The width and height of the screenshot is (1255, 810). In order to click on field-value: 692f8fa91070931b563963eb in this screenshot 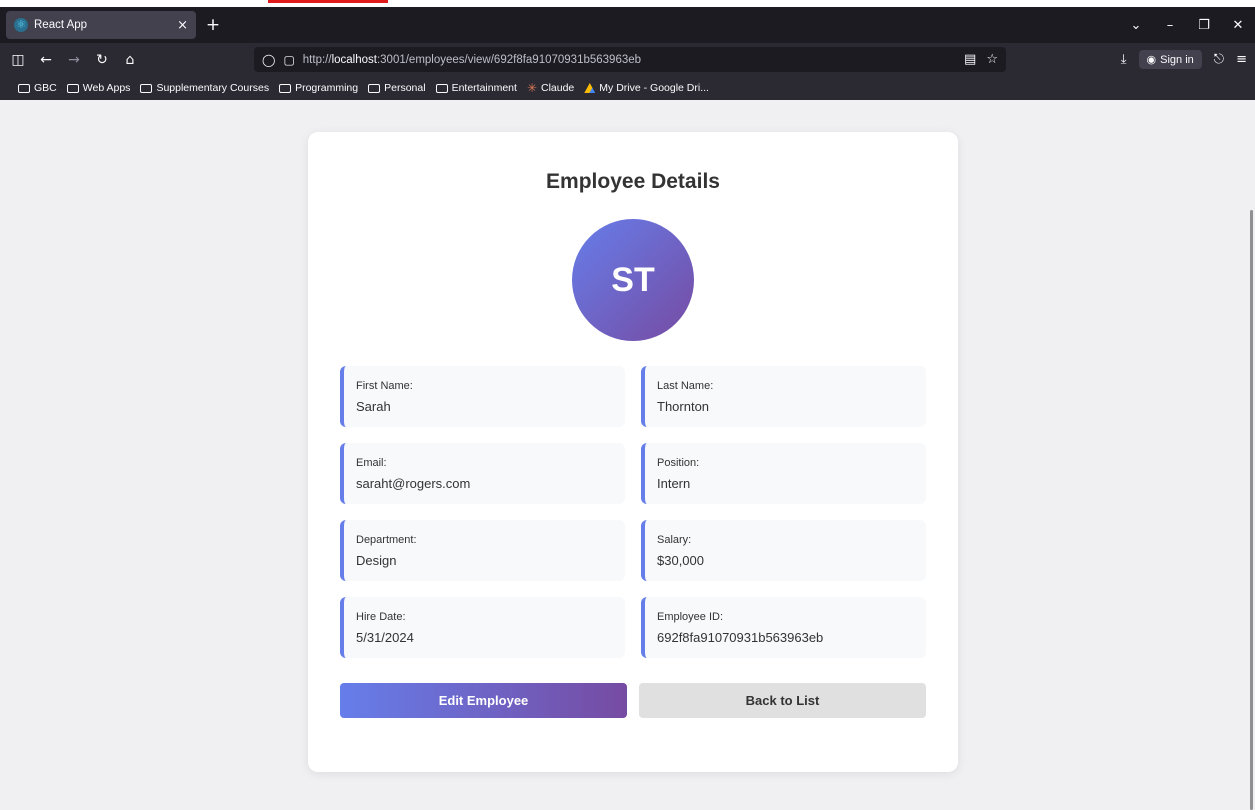, I will do `click(740, 637)`.